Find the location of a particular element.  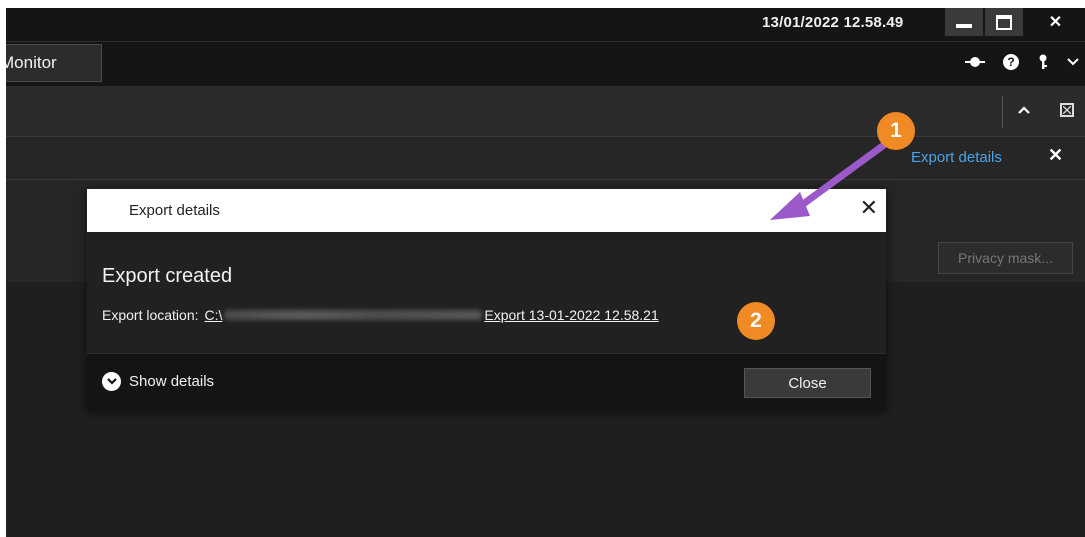

show-details-label: Show details is located at coordinates (172, 381).